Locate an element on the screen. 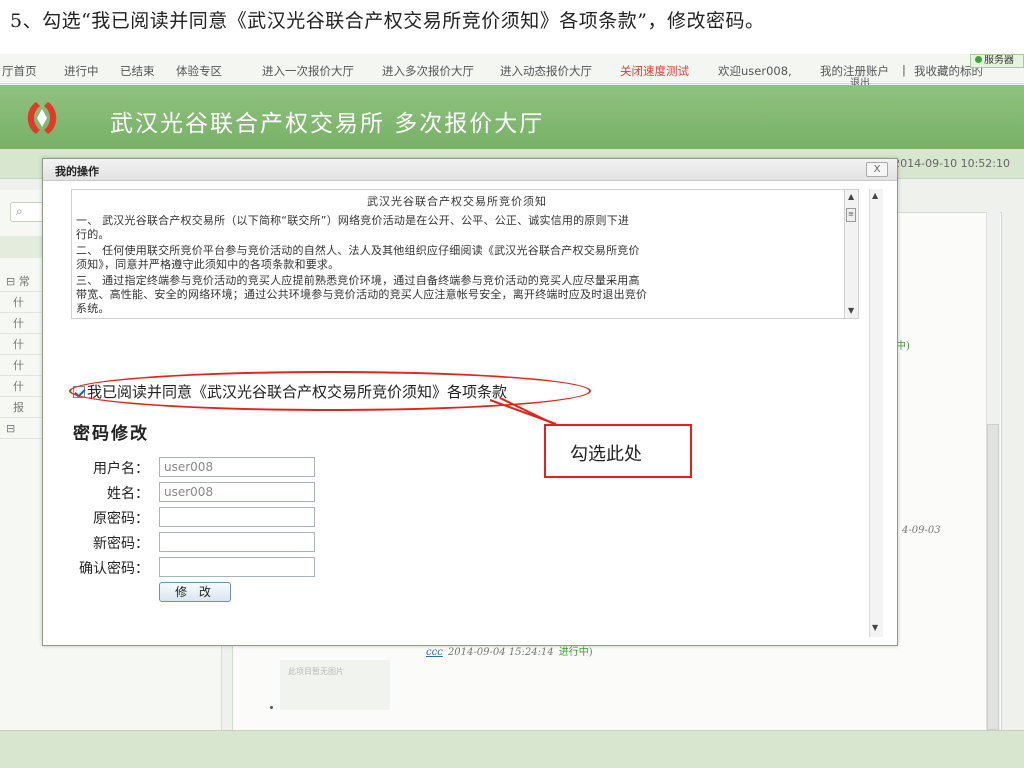  notice-title: 武汉光谷联合产权交易所竞价须知 is located at coordinates (457, 201).